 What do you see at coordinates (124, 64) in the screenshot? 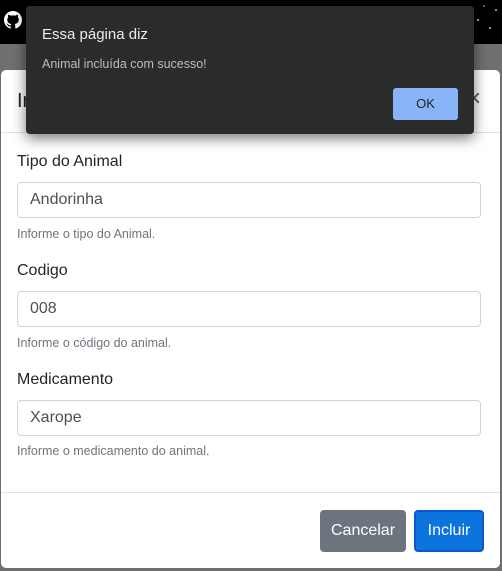
I see `alert-message: Animal incluída com sucesso!` at bounding box center [124, 64].